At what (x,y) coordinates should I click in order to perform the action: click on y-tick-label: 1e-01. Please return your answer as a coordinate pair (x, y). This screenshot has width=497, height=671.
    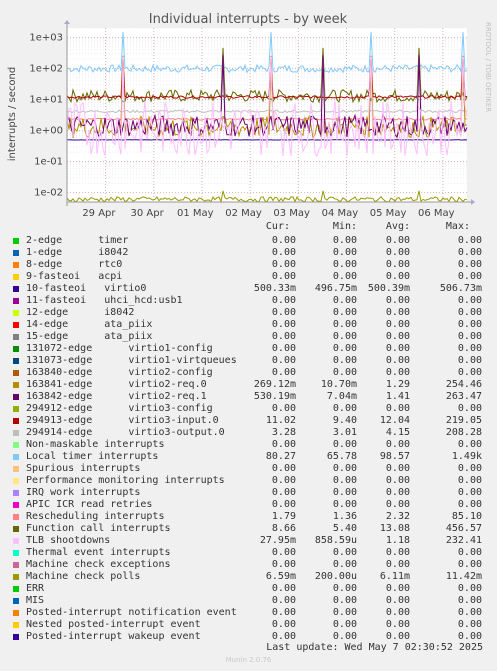
    Looking at the image, I should click on (48, 162).